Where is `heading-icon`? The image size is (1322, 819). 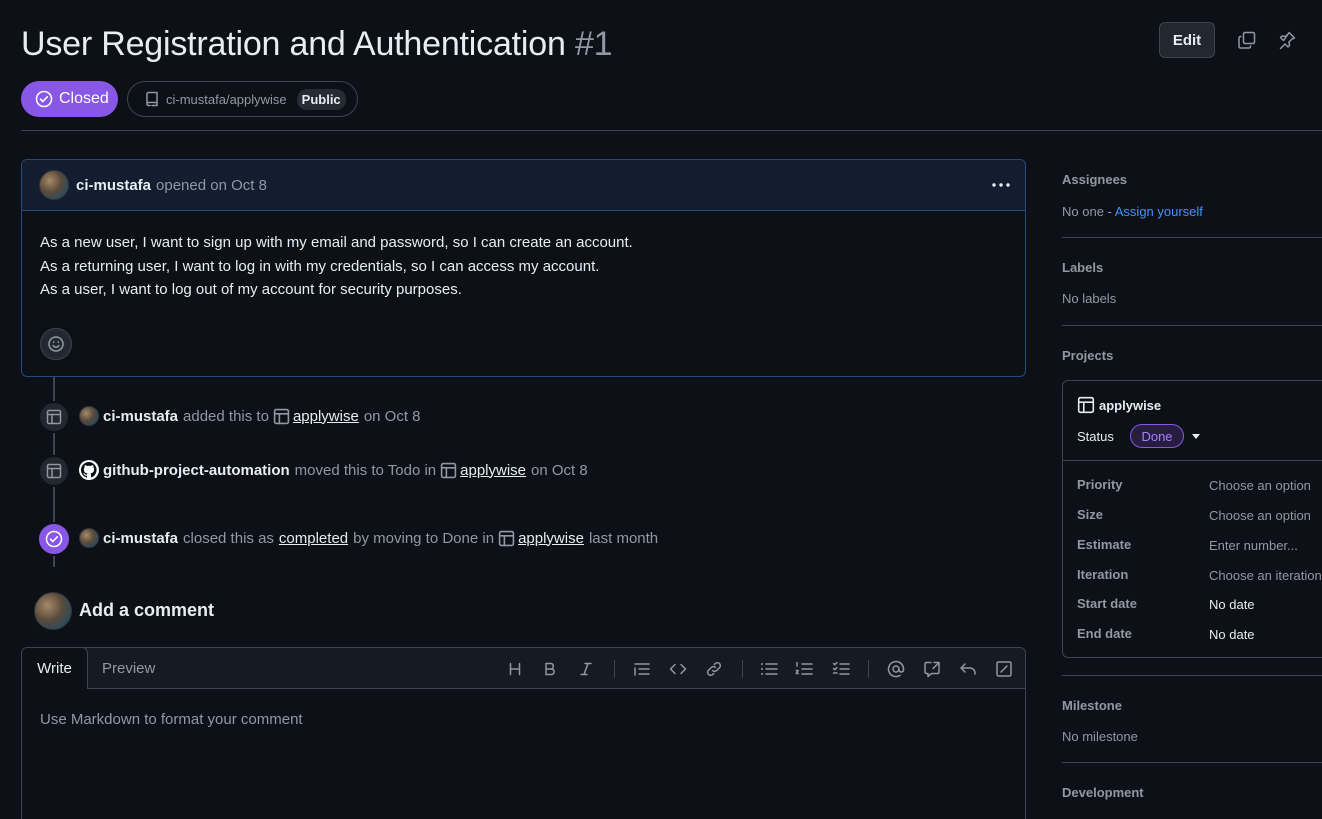
heading-icon is located at coordinates (515, 669).